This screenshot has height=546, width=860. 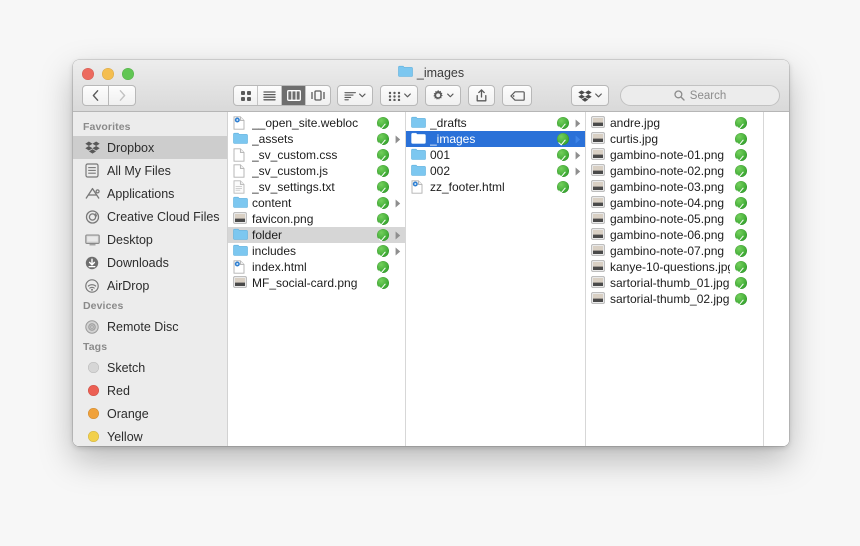 I want to click on document-icon, so click(x=239, y=171).